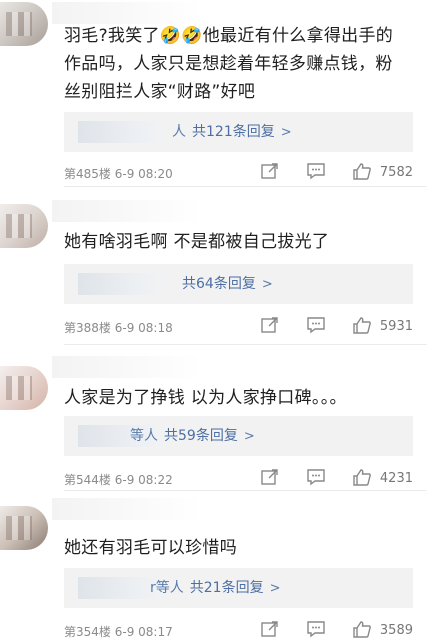 The height and width of the screenshot is (641, 427). I want to click on reply-summary: 人共121条回复 >, so click(238, 132).